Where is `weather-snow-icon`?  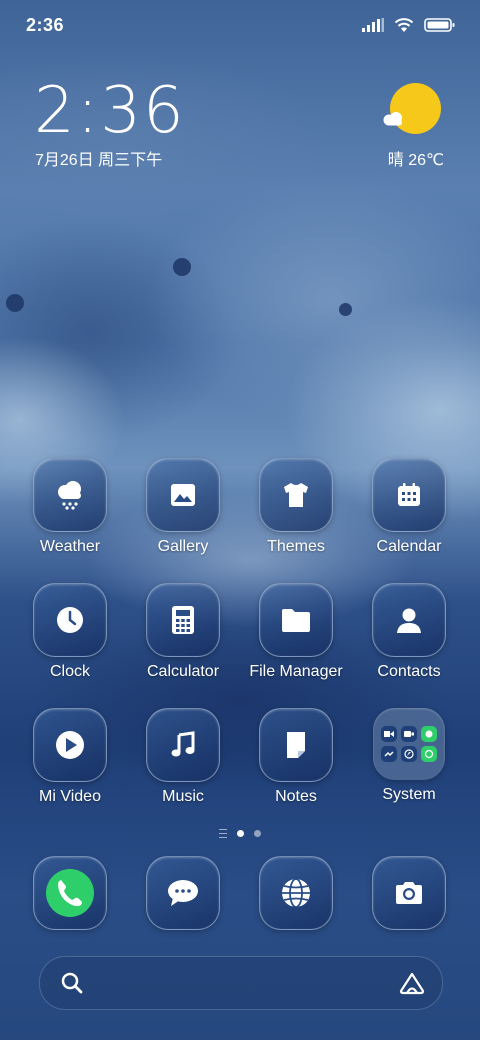
weather-snow-icon is located at coordinates (69, 495).